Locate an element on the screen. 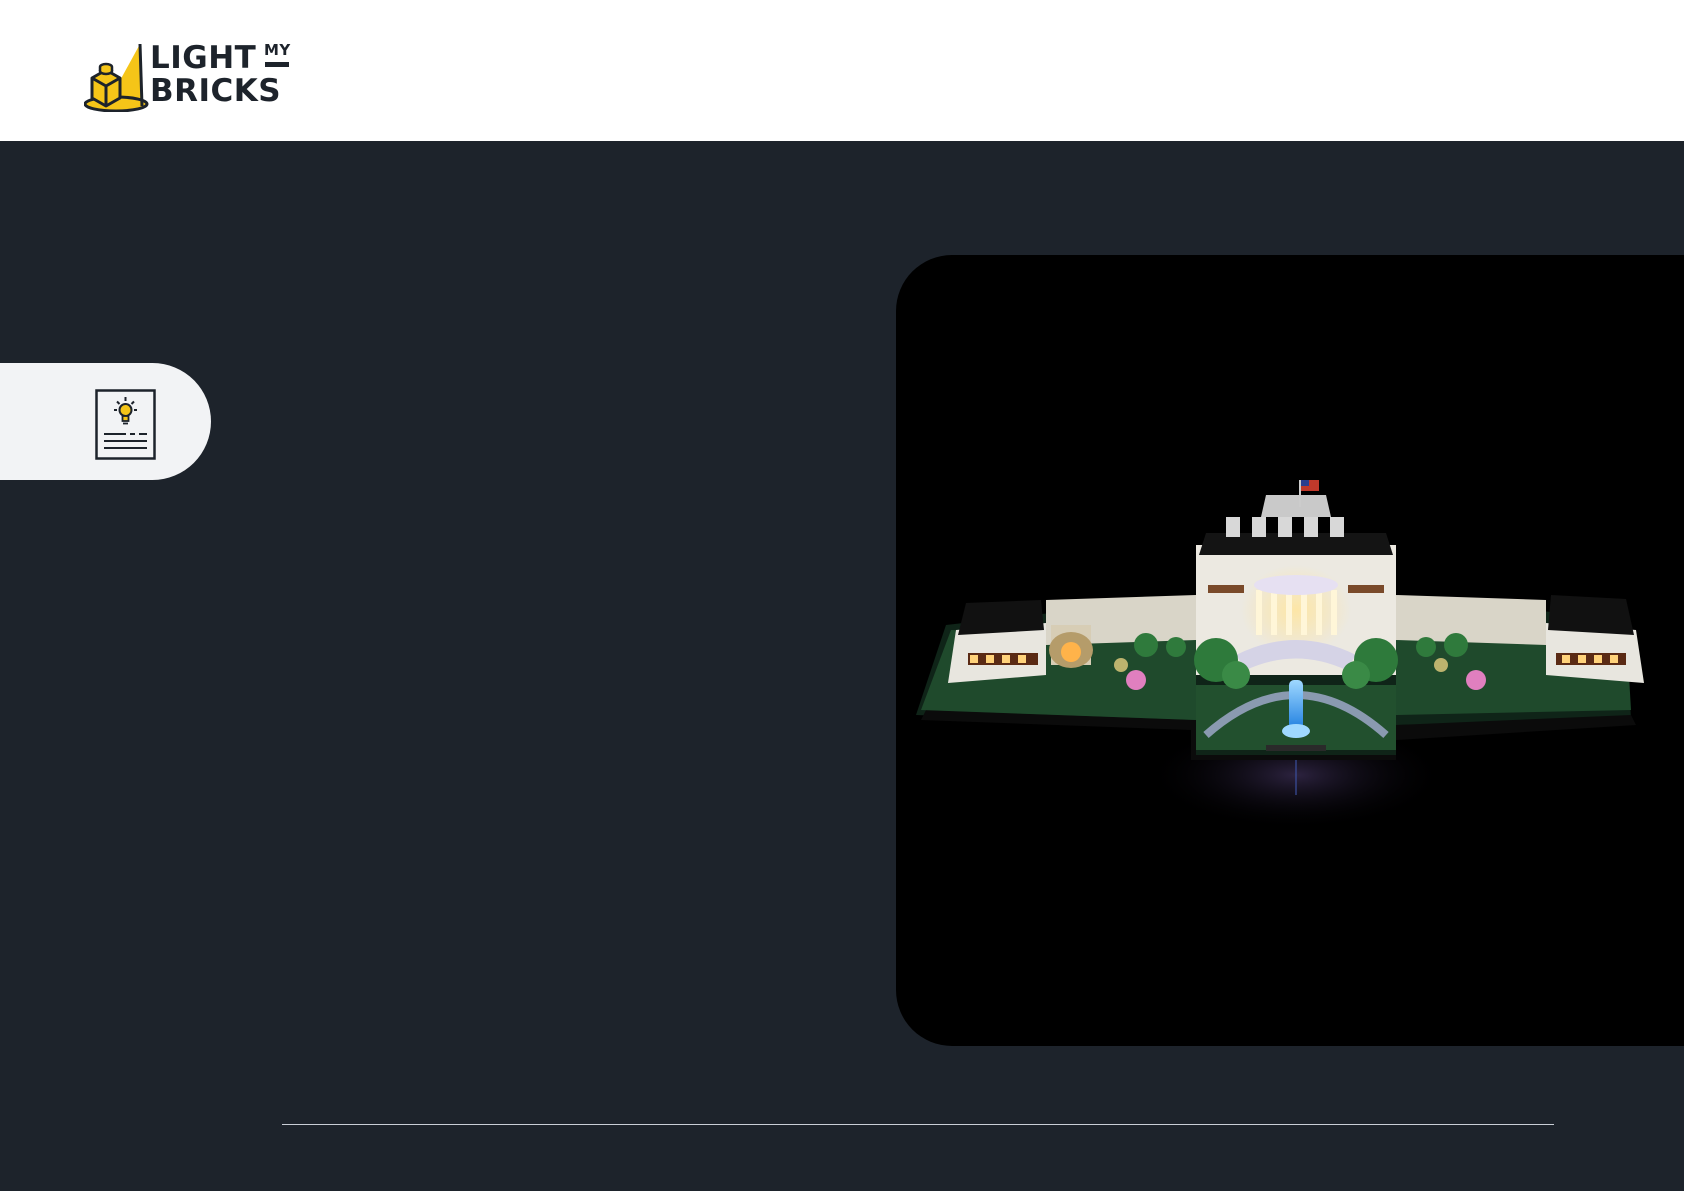  idea-document-icon is located at coordinates (125, 424).